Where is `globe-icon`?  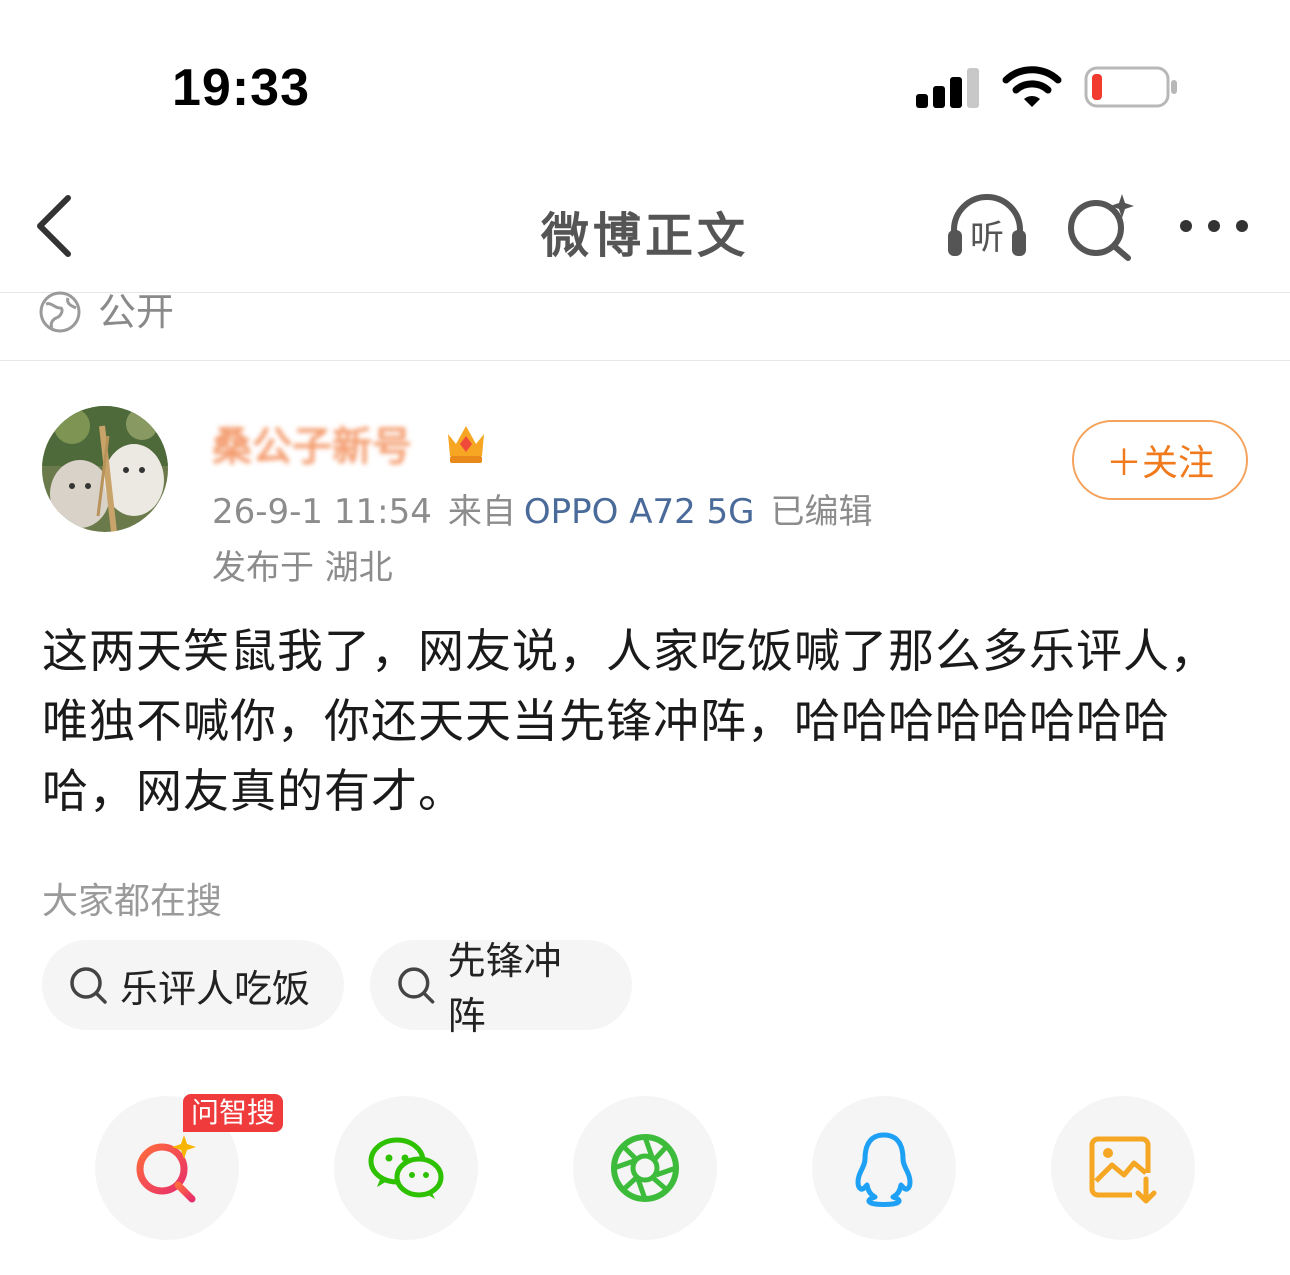
globe-icon is located at coordinates (60, 312).